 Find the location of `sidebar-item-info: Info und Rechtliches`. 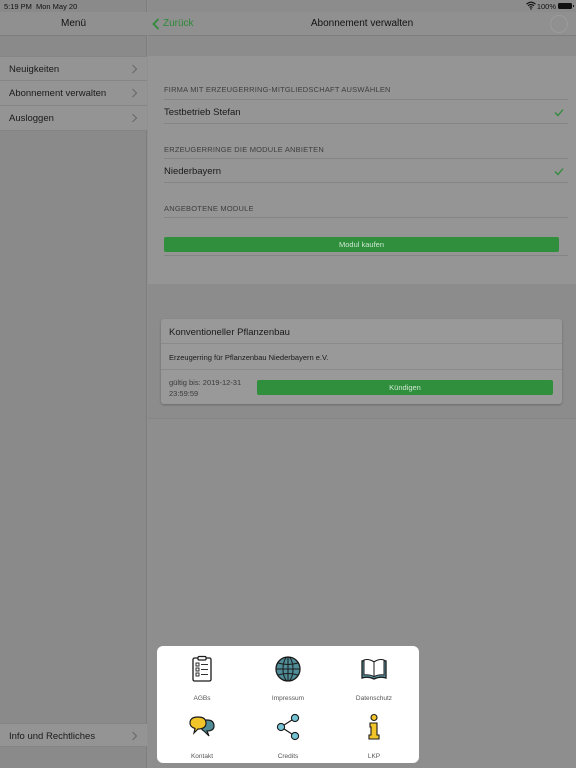

sidebar-item-info: Info und Rechtliches is located at coordinates (73, 735).